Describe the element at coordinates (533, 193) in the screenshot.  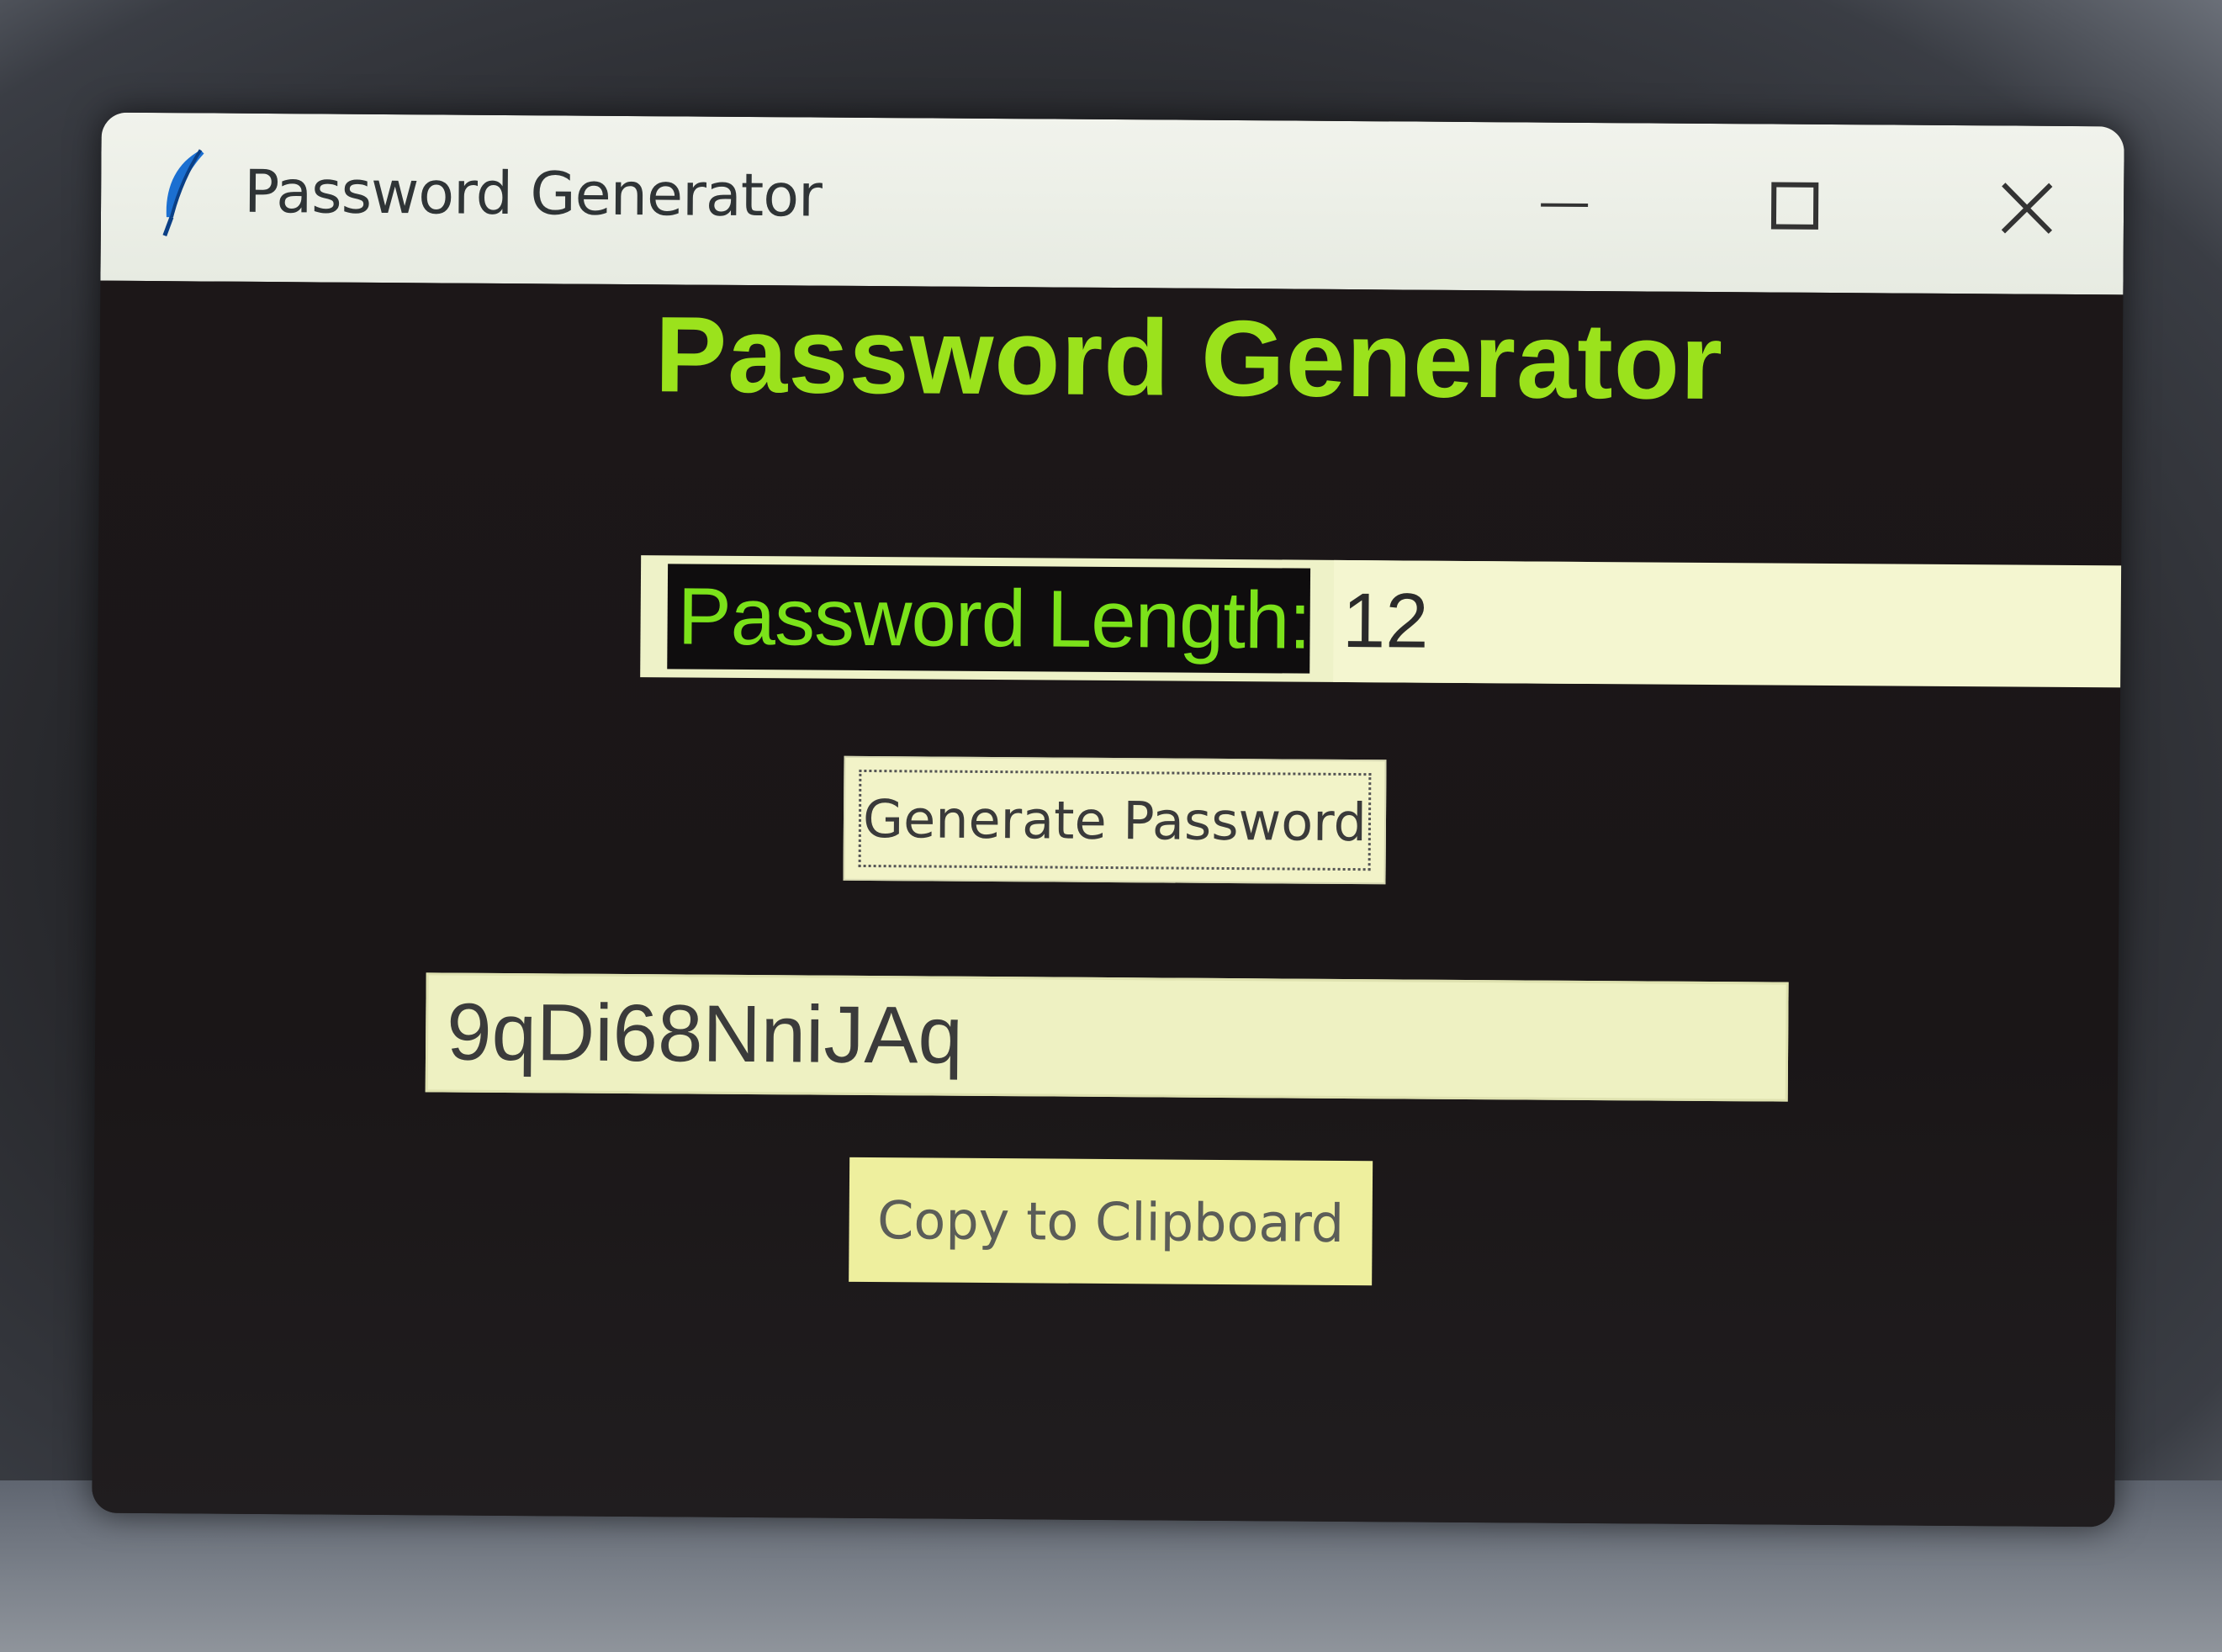
I see `window-title: Password Generator` at that location.